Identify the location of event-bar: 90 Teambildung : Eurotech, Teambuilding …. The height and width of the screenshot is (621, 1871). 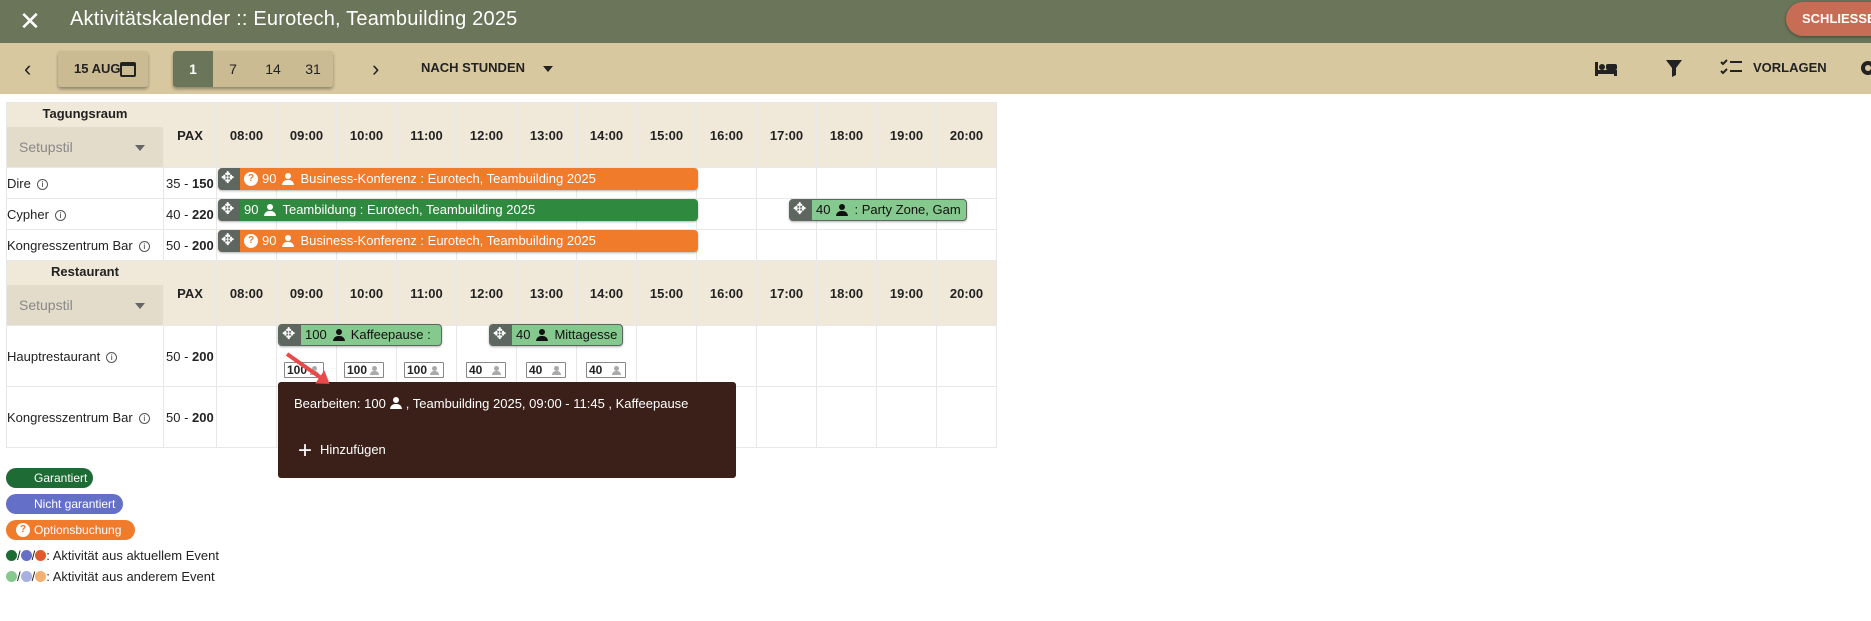
(458, 210).